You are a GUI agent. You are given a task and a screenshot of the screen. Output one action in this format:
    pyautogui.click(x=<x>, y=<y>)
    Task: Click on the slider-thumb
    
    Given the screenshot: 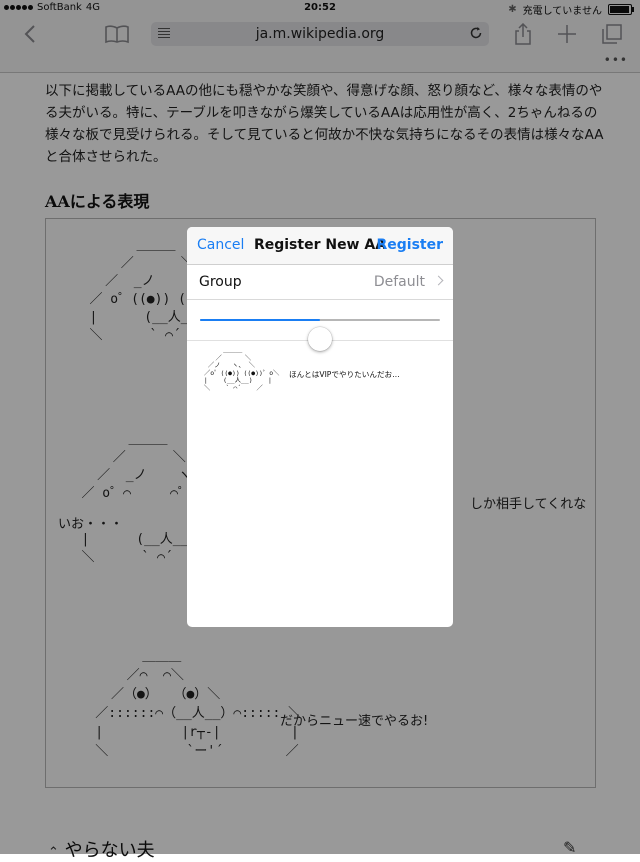 What is the action you would take?
    pyautogui.click(x=320, y=339)
    